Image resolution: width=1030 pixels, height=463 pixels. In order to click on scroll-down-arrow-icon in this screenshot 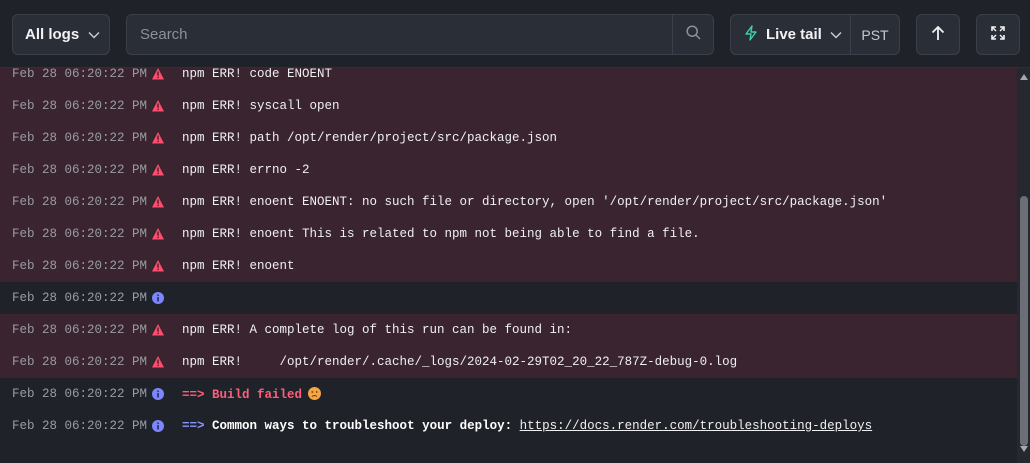, I will do `click(1024, 449)`.